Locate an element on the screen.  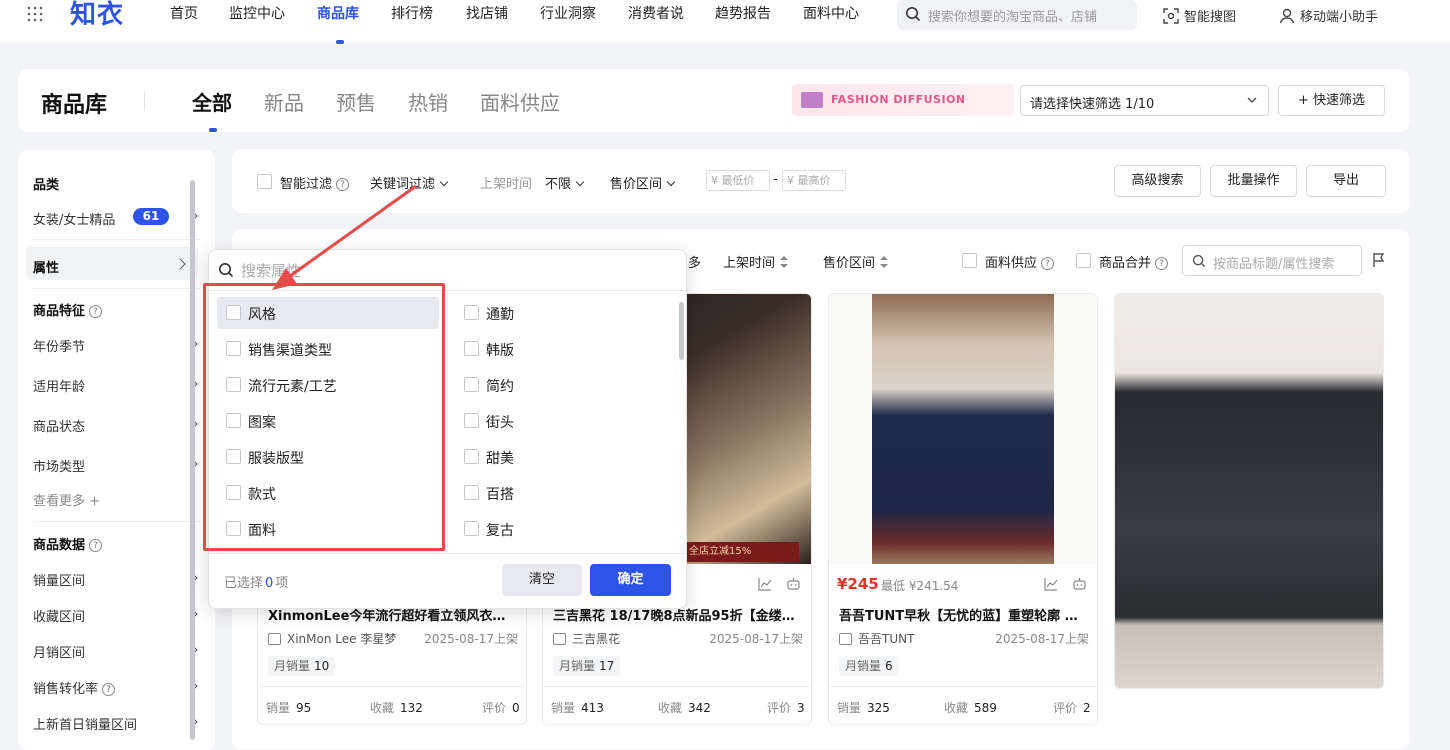
quick-filter-select: 请选择快速筛选 1/10 is located at coordinates (1144, 100).